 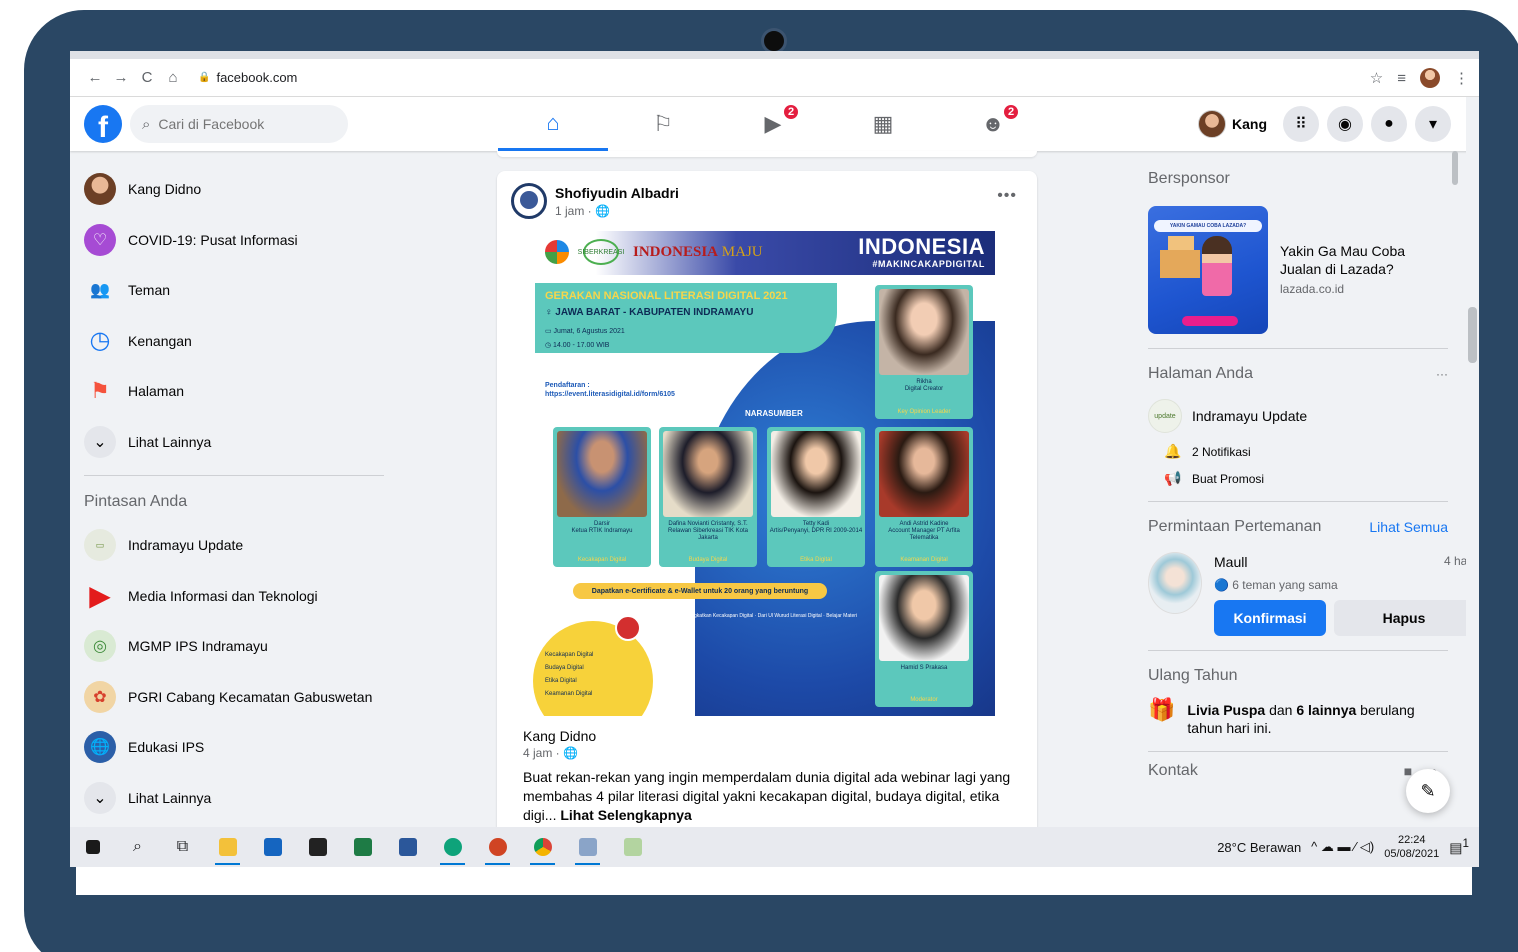 What do you see at coordinates (1404, 618) in the screenshot?
I see `delete-button: Hapus` at bounding box center [1404, 618].